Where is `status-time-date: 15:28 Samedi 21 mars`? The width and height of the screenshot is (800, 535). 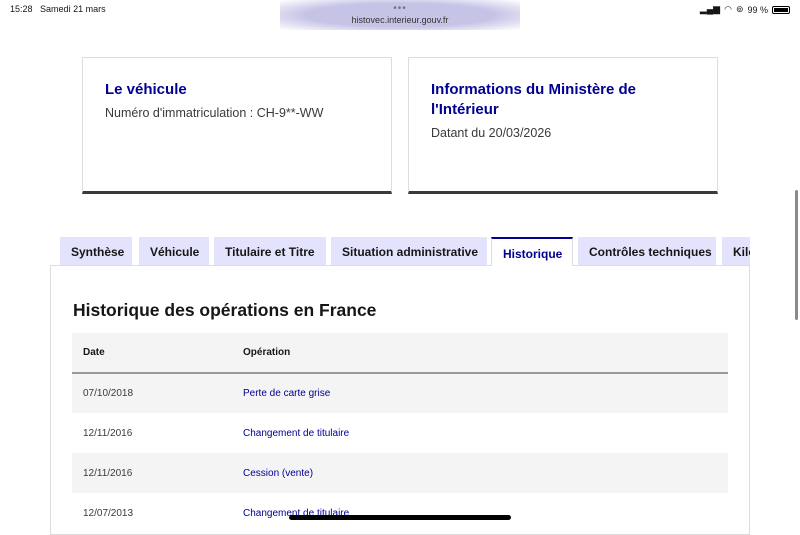
status-time-date: 15:28 Samedi 21 mars is located at coordinates (58, 9).